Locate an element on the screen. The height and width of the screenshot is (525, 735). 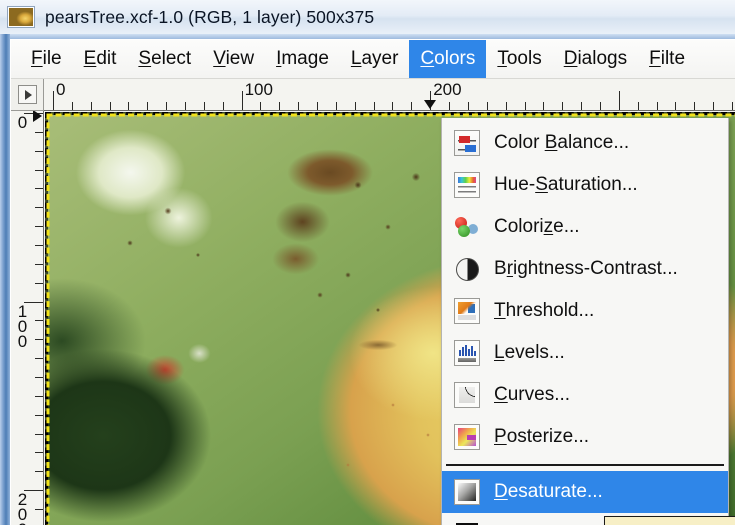
menubar-item-label: Select is located at coordinates (165, 58).